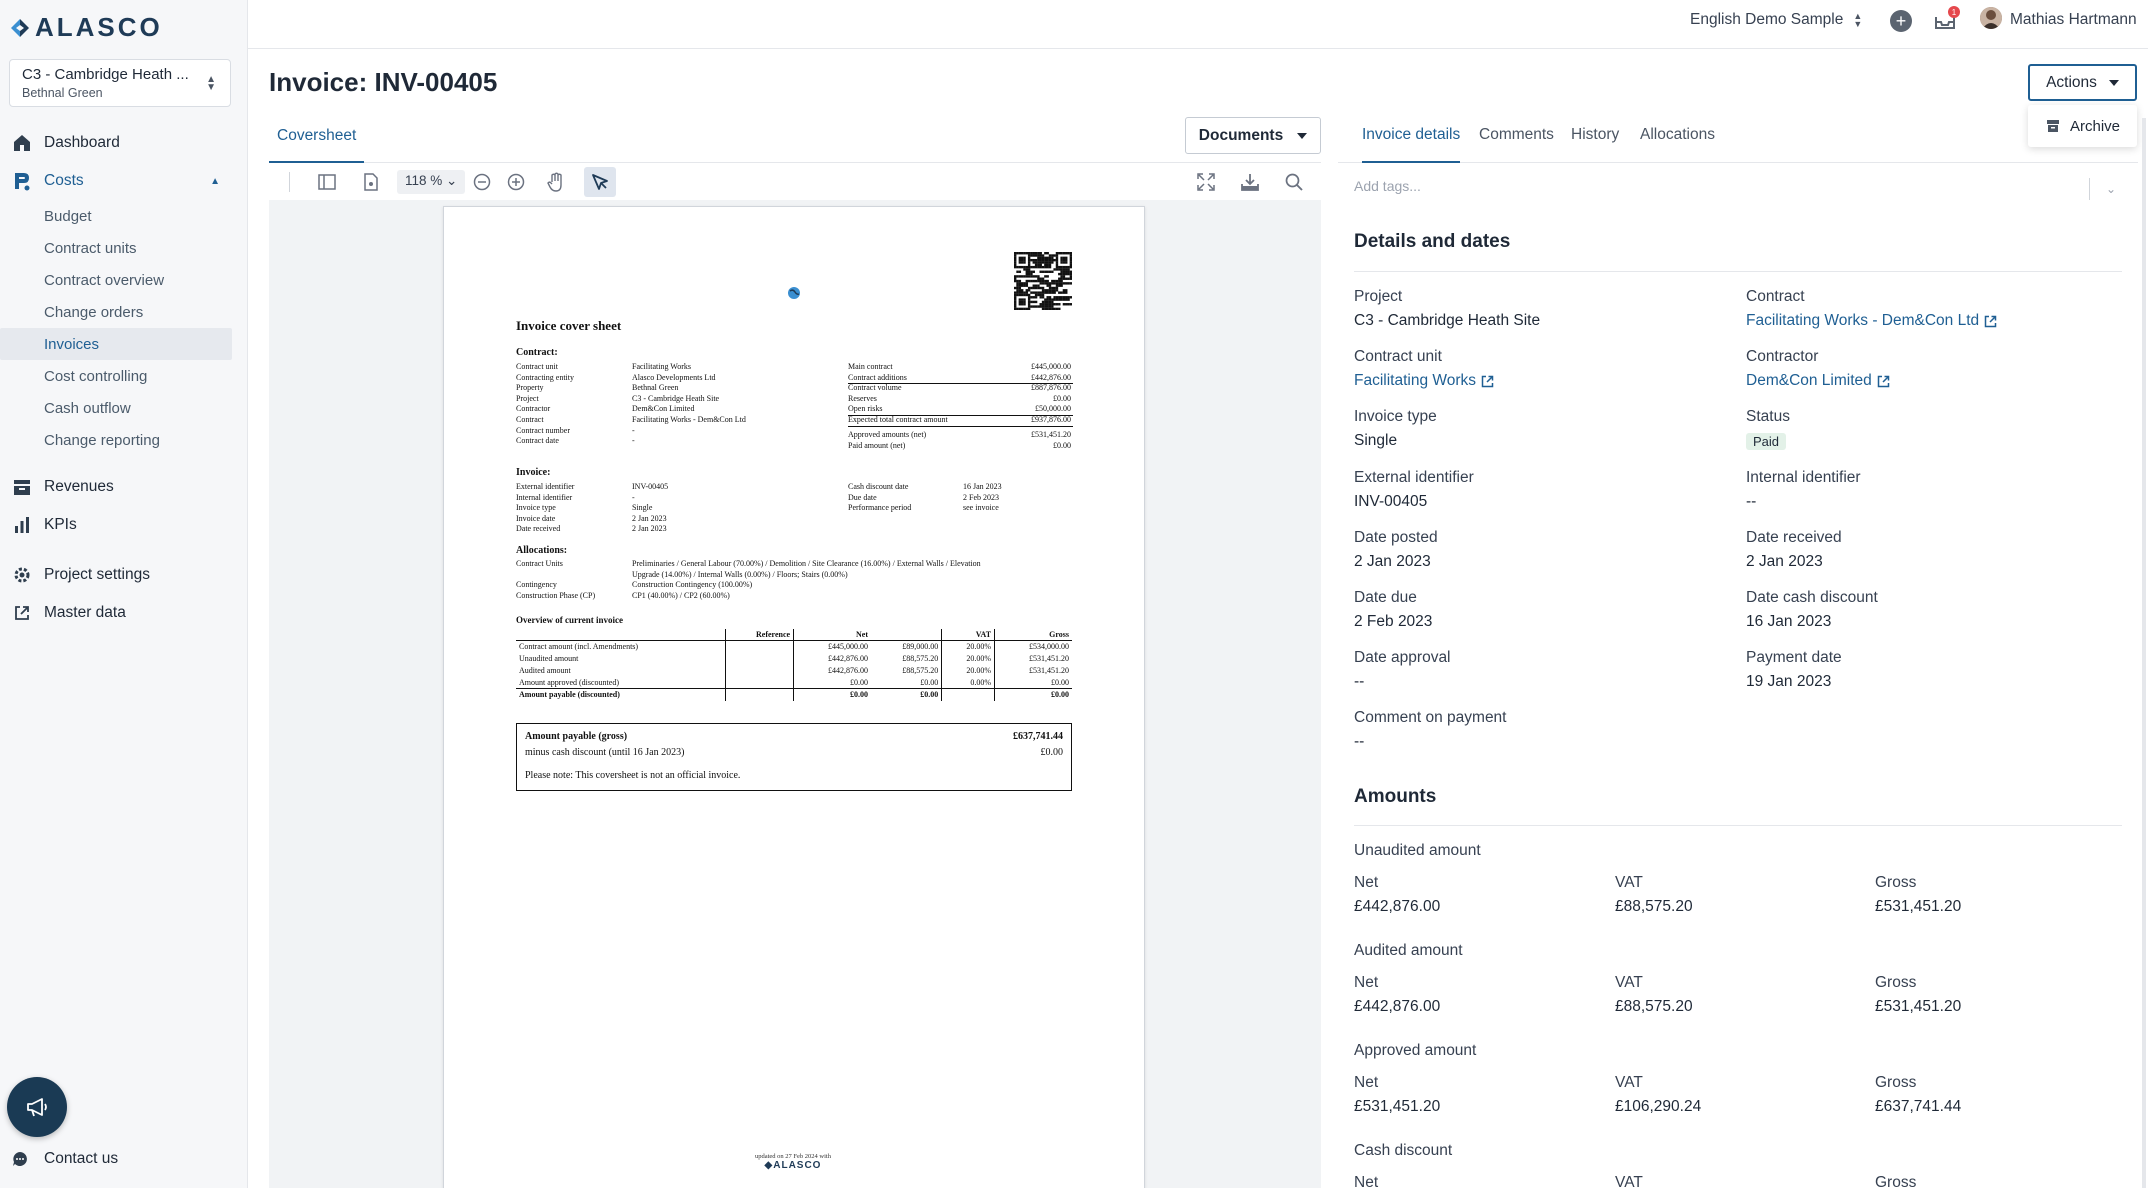  Describe the element at coordinates (317, 140) in the screenshot. I see `tab-coversheet: Coversheet` at that location.